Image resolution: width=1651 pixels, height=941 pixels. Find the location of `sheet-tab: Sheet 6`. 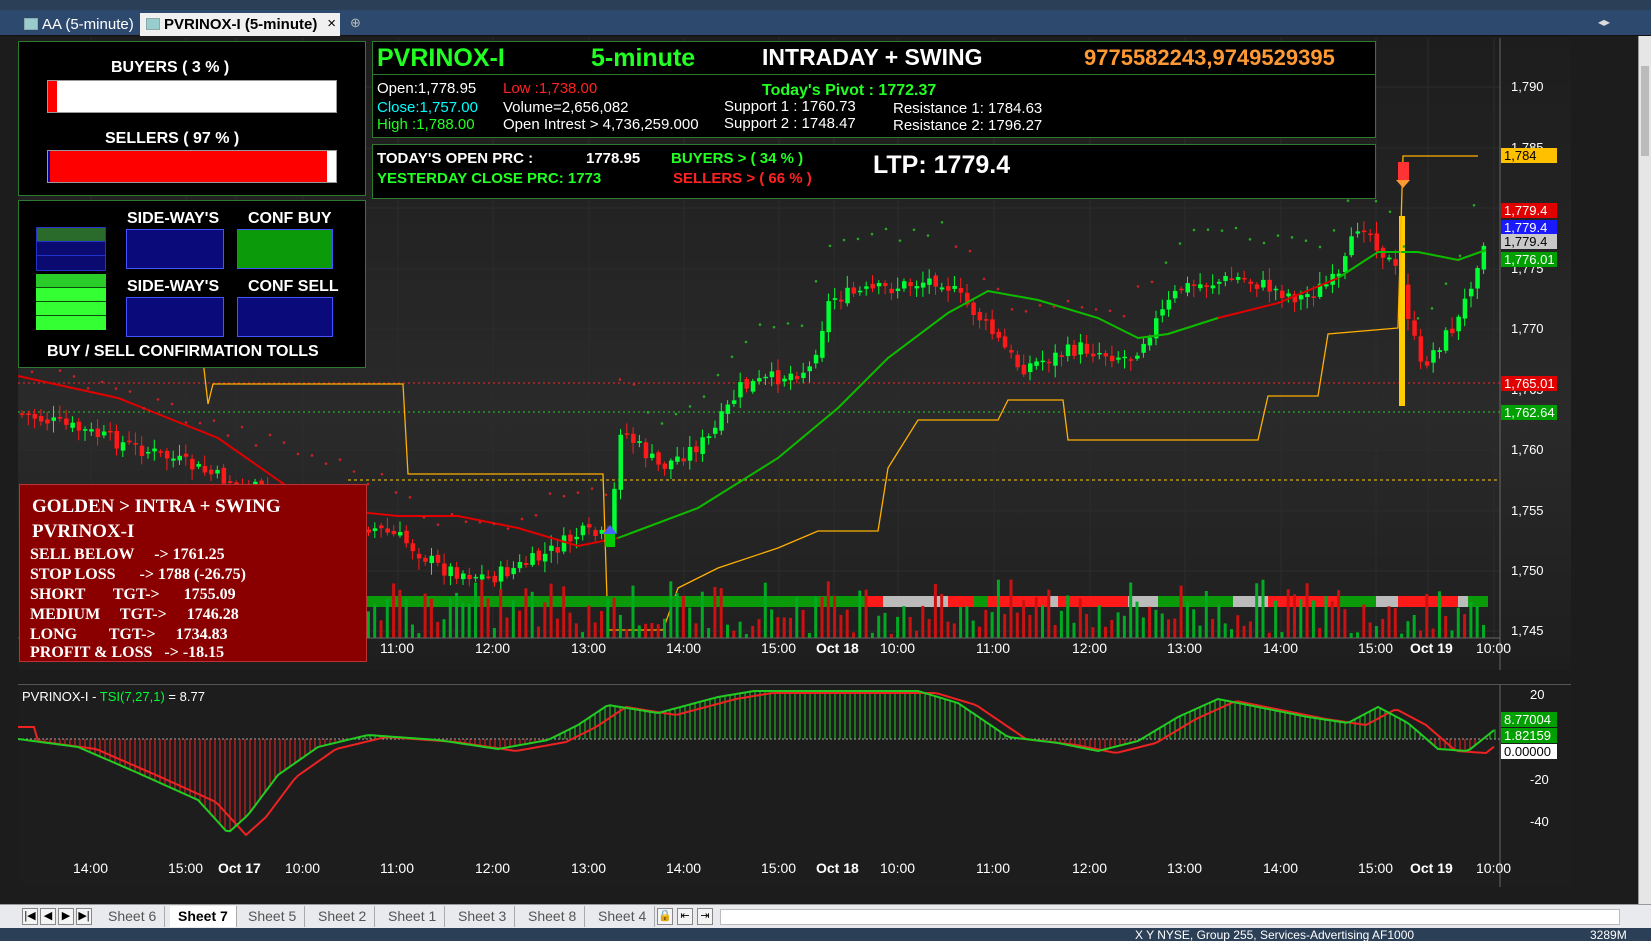

sheet-tab: Sheet 6 is located at coordinates (133, 916).